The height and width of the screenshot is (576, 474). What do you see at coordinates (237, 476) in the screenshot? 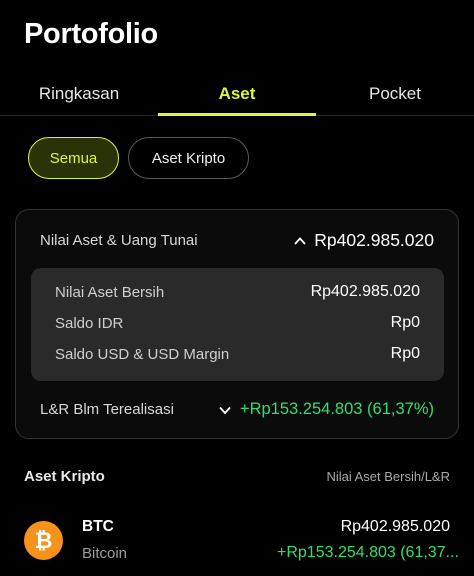
I see `crypto-assets-header: Aset Kripto Nilai Aset Bersih/L&R` at bounding box center [237, 476].